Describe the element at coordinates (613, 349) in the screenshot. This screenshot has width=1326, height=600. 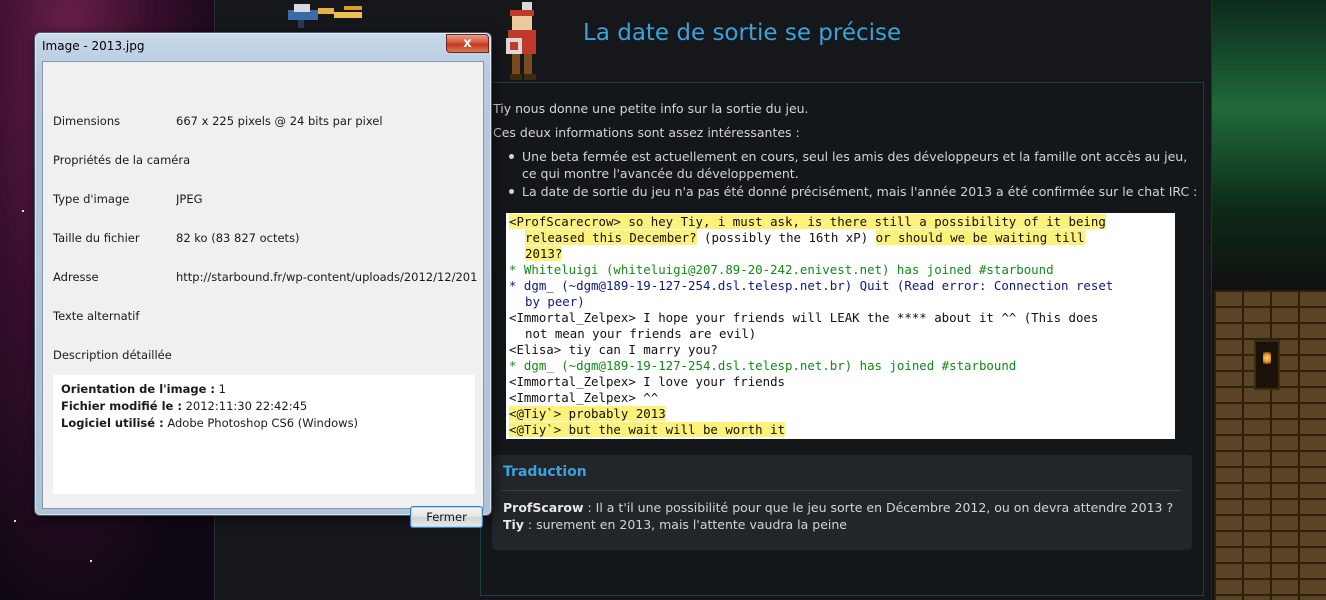
I see `irc-line: <Elisa> tiy can I marry you?` at that location.